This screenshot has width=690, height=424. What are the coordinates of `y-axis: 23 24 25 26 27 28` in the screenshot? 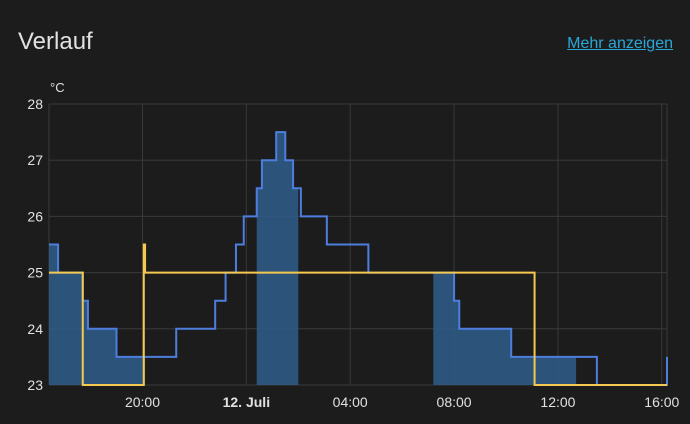 It's located at (35, 244).